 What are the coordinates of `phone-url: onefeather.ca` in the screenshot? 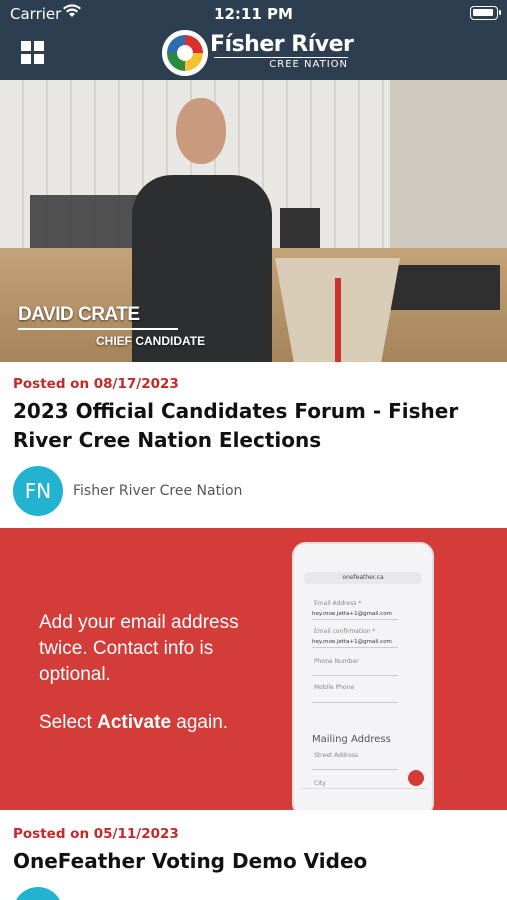 It's located at (363, 578).